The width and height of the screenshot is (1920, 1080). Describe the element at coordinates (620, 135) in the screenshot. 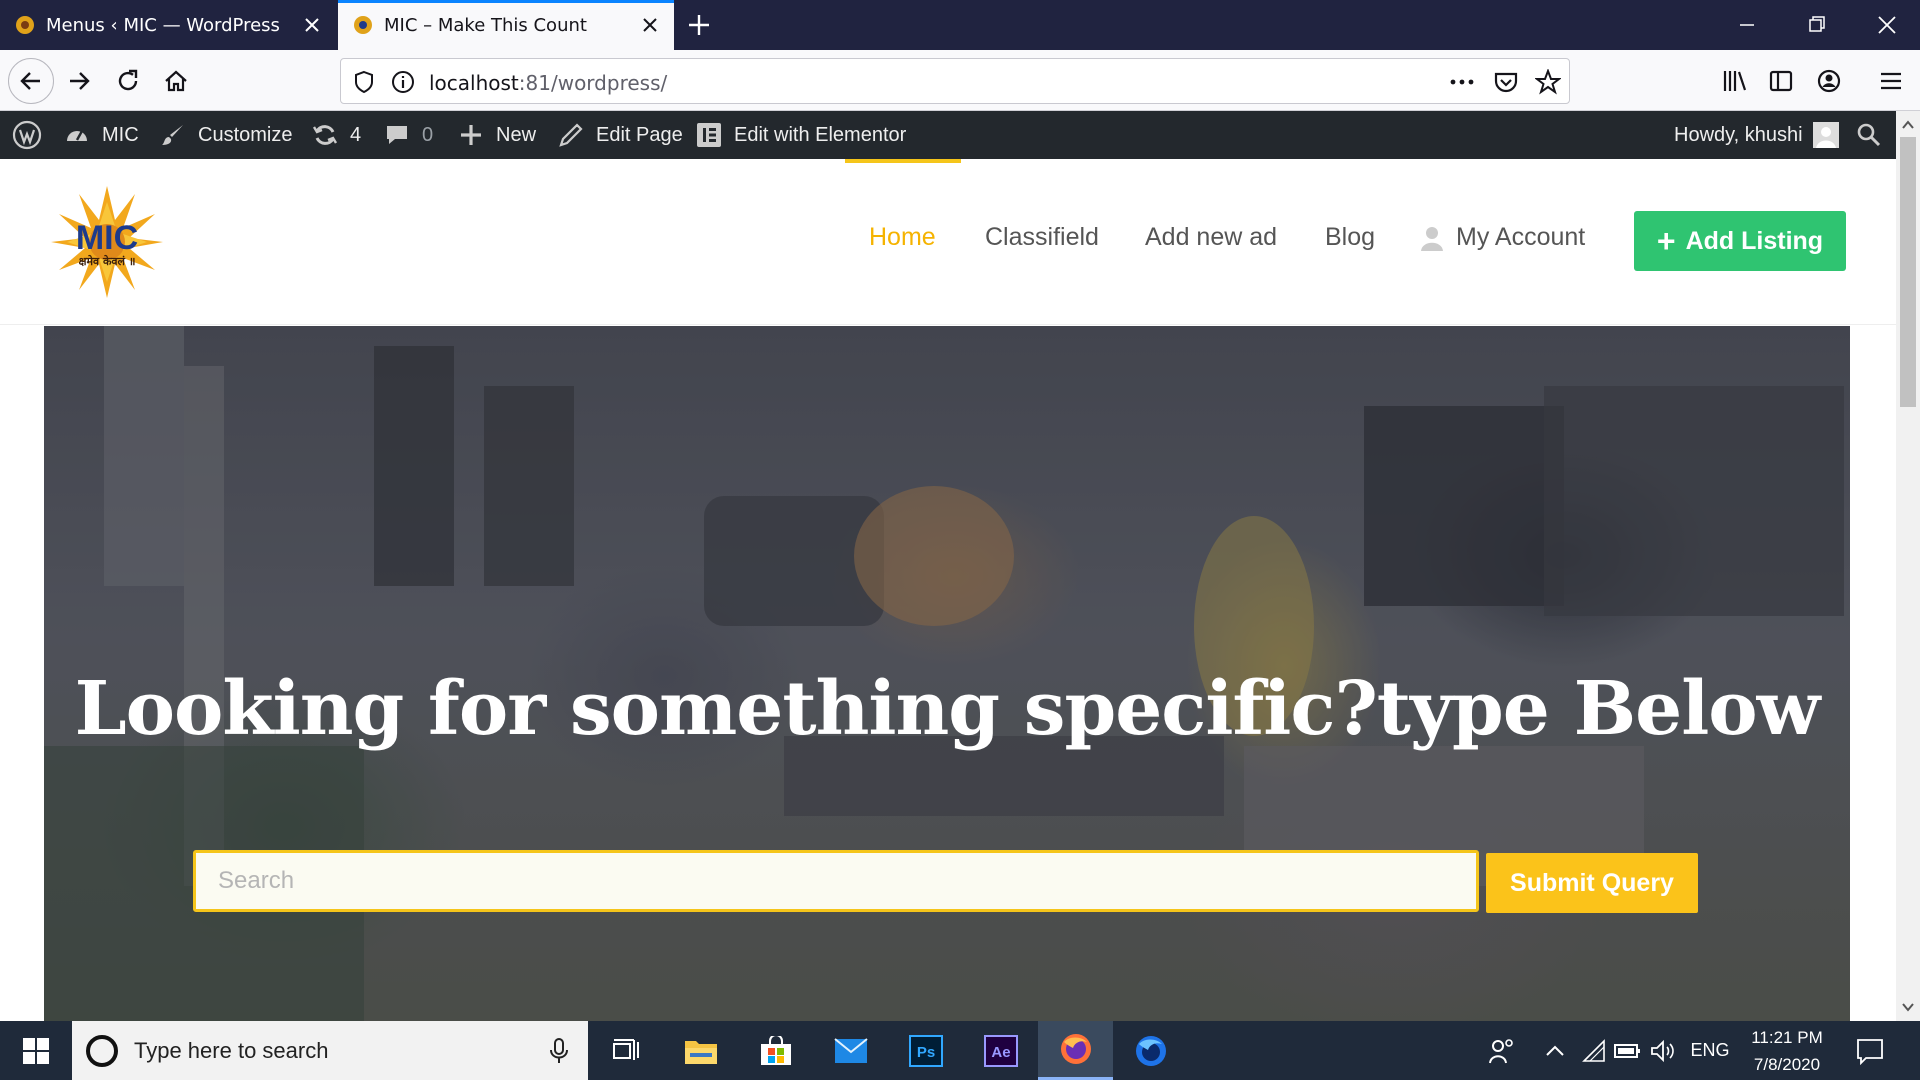

I see `edit-page-link: Edit Page` at that location.